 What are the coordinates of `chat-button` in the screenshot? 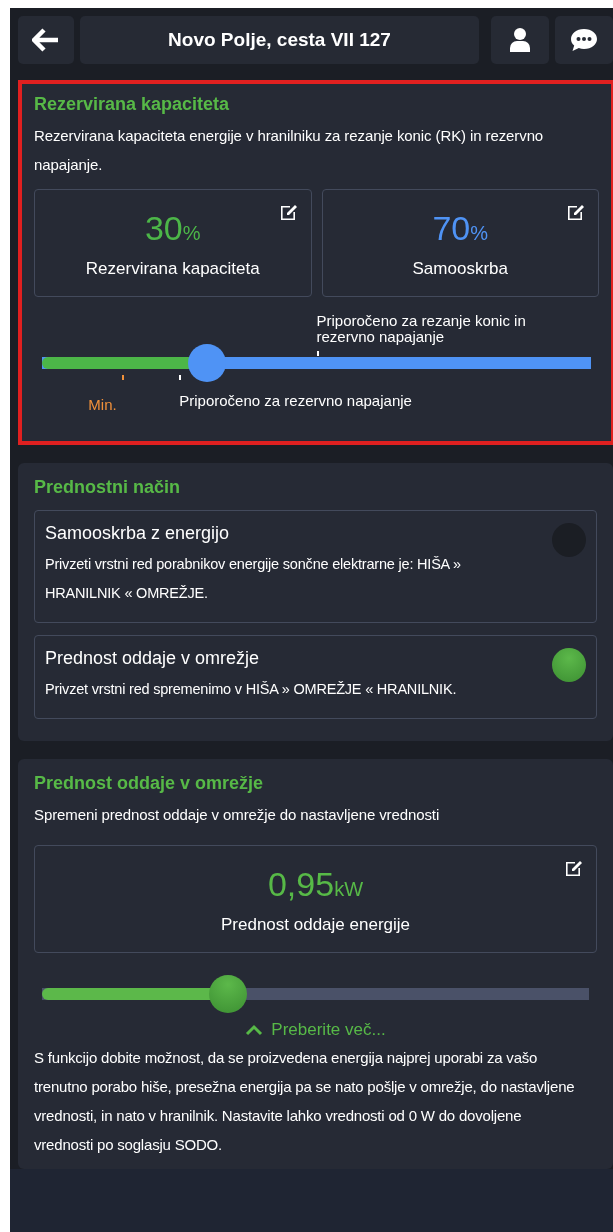 It's located at (584, 40).